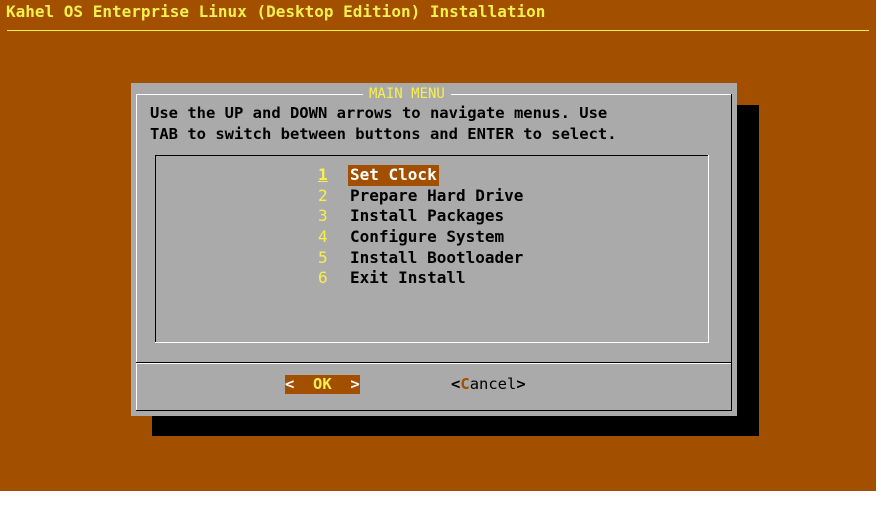 This screenshot has width=881, height=522. I want to click on menu-item-prepare-hard-drive: 2 Prepare Hard Drive, so click(420, 196).